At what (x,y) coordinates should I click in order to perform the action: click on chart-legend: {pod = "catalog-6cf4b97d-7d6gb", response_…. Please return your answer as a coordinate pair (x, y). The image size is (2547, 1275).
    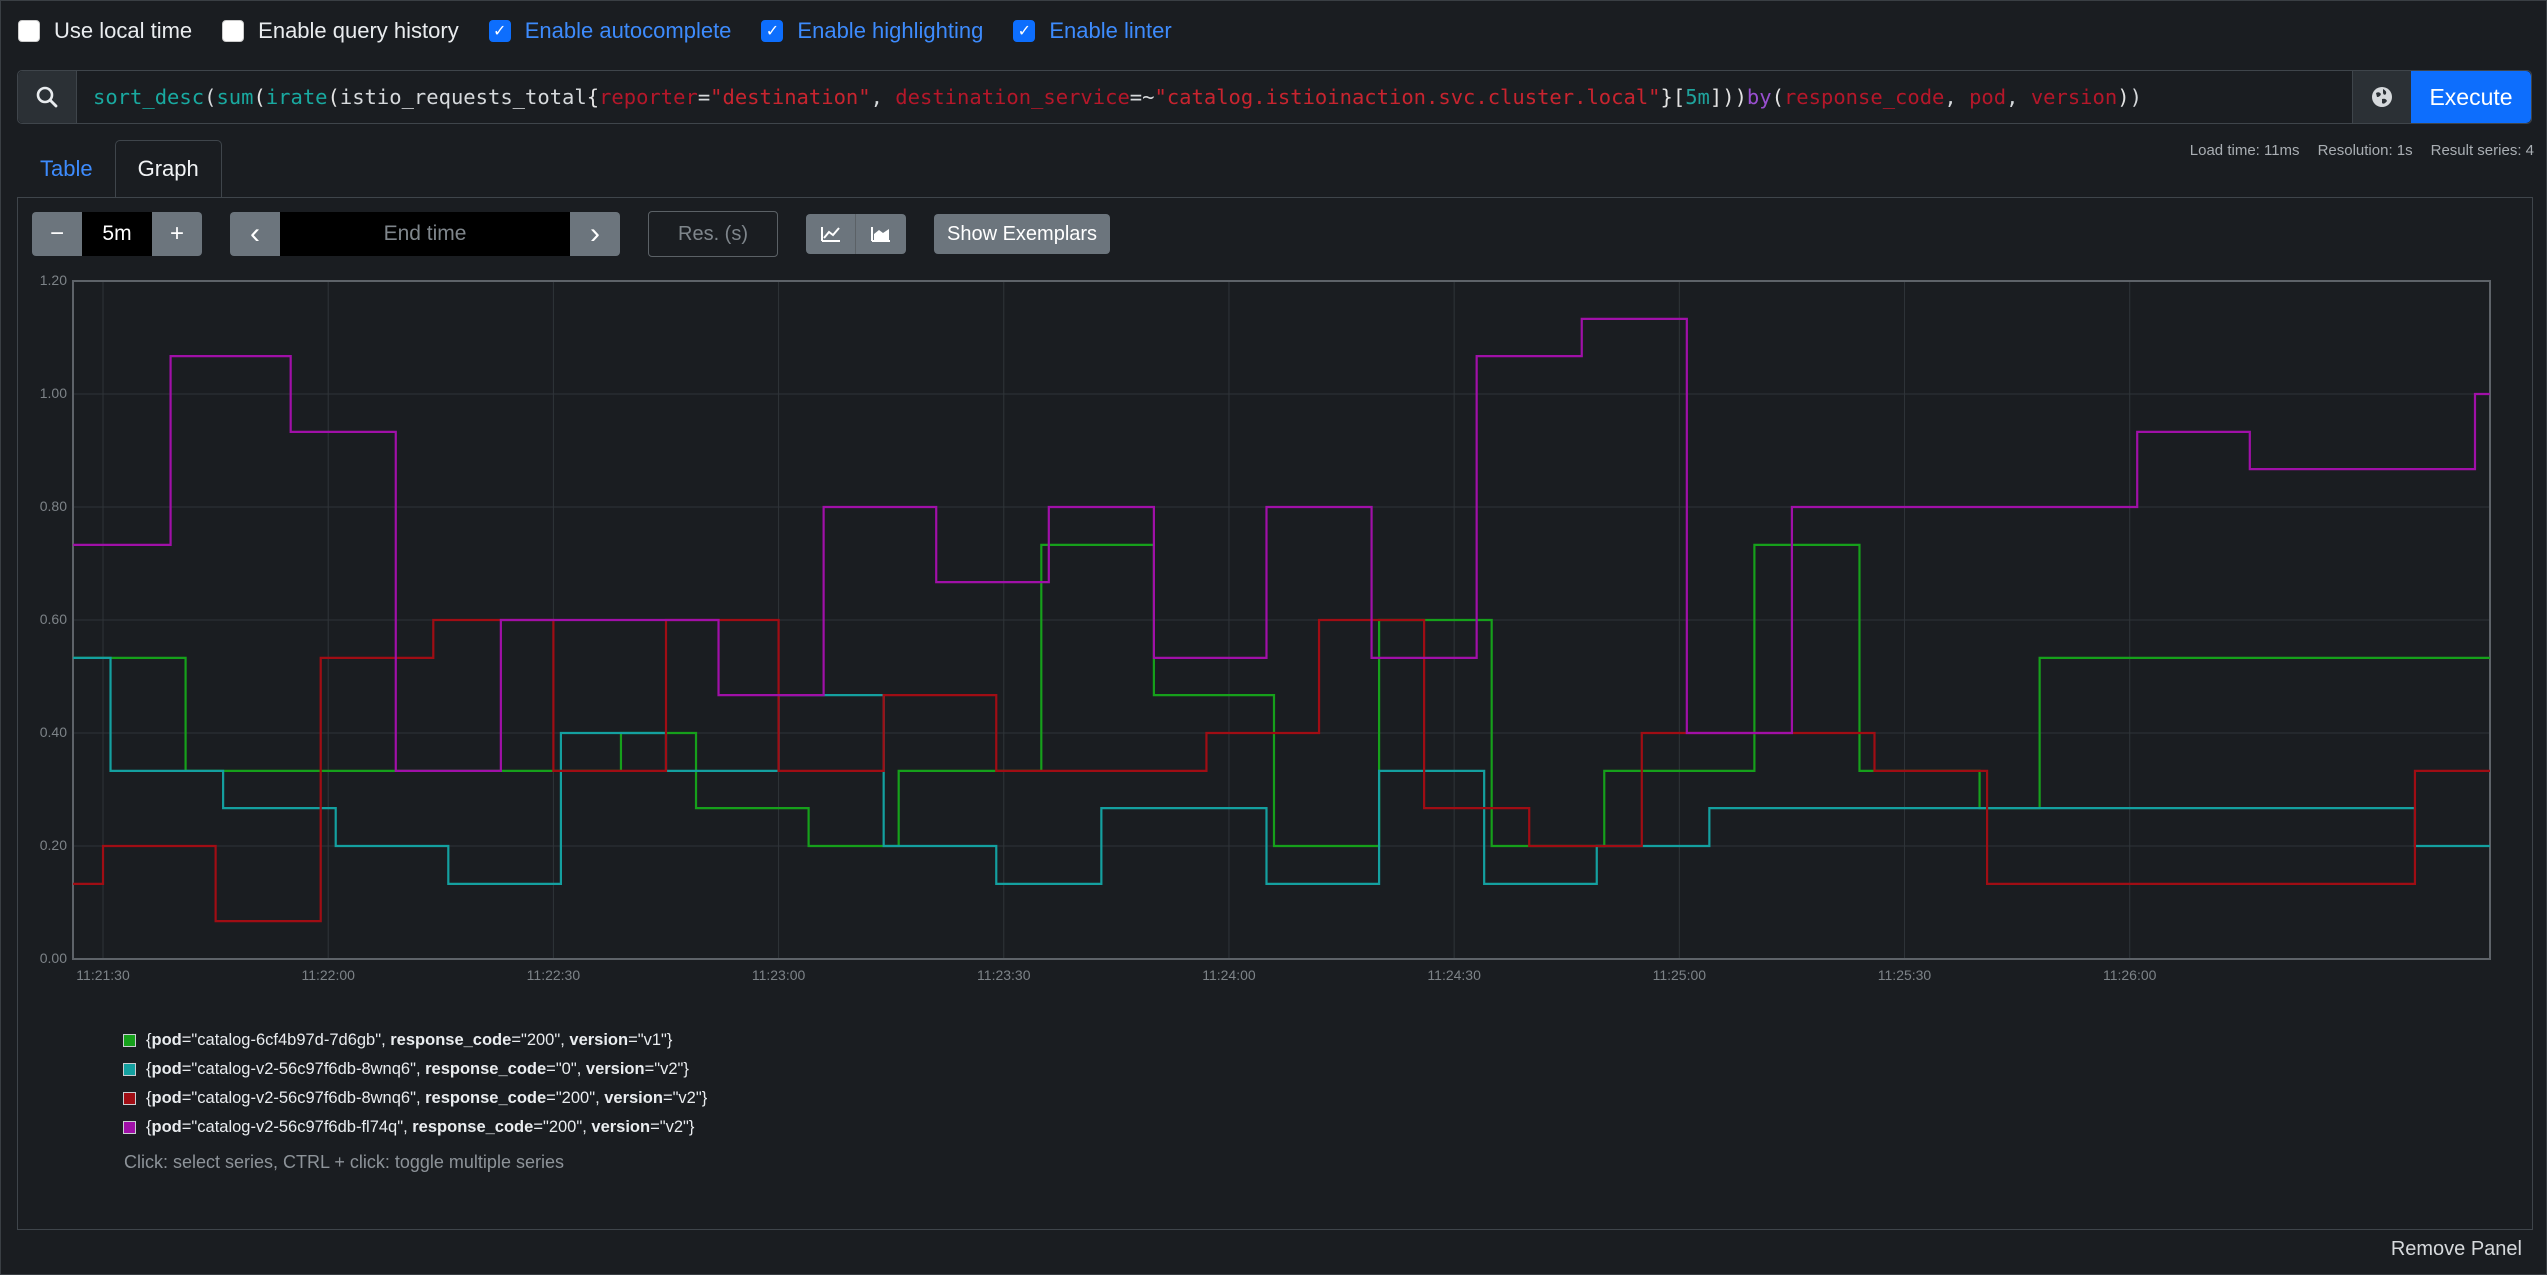
    Looking at the image, I should click on (415, 1084).